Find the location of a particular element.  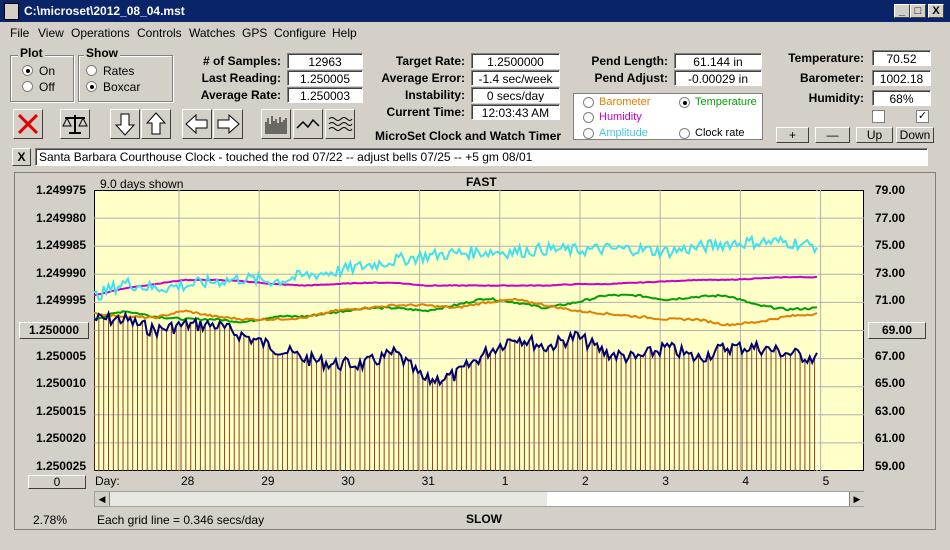

close-button: X is located at coordinates (936, 11).